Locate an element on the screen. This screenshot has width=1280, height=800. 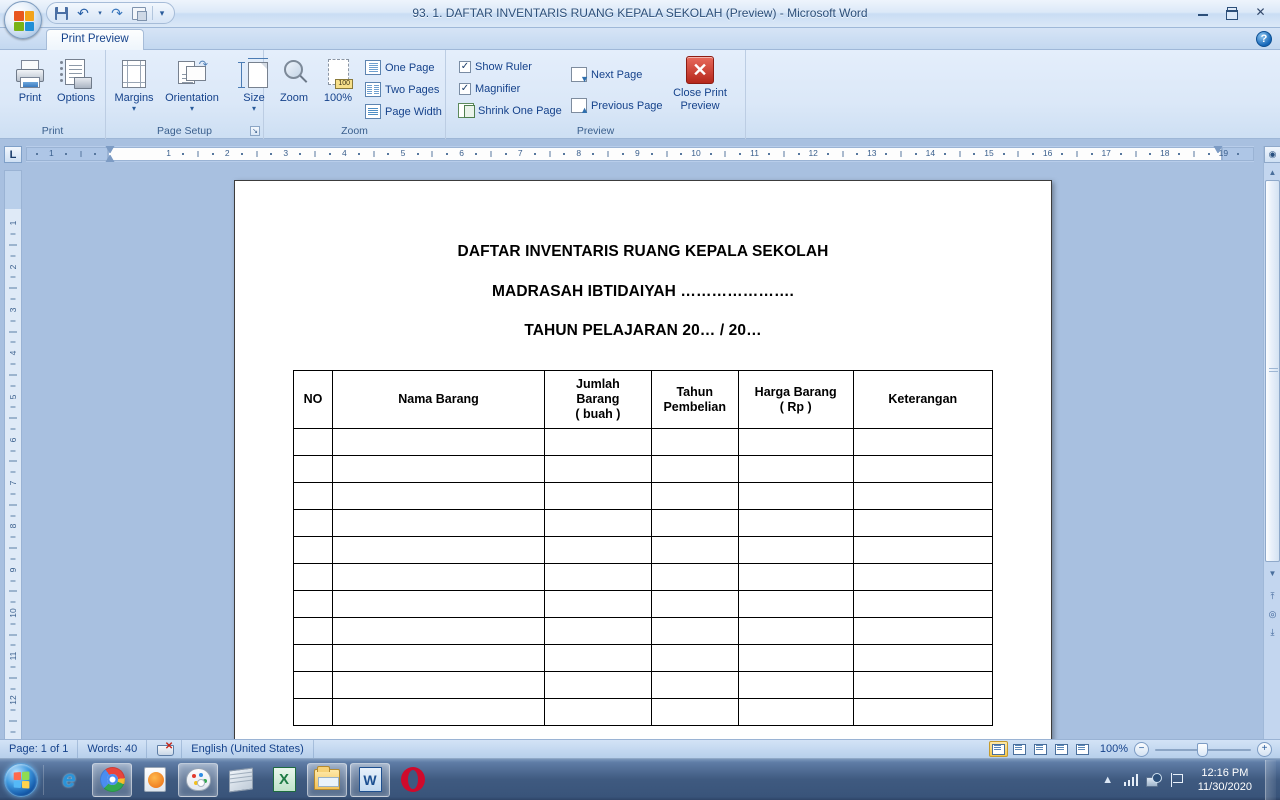
first-line-indent-marker is located at coordinates (110, 149).